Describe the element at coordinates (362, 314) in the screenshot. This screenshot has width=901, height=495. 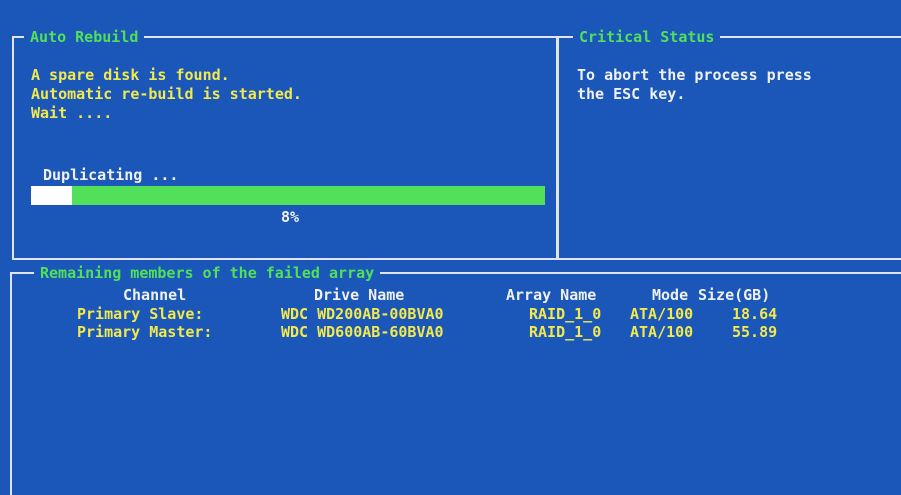
I see `row-1-drive-name: WDC WD200AB-00BVA0` at that location.